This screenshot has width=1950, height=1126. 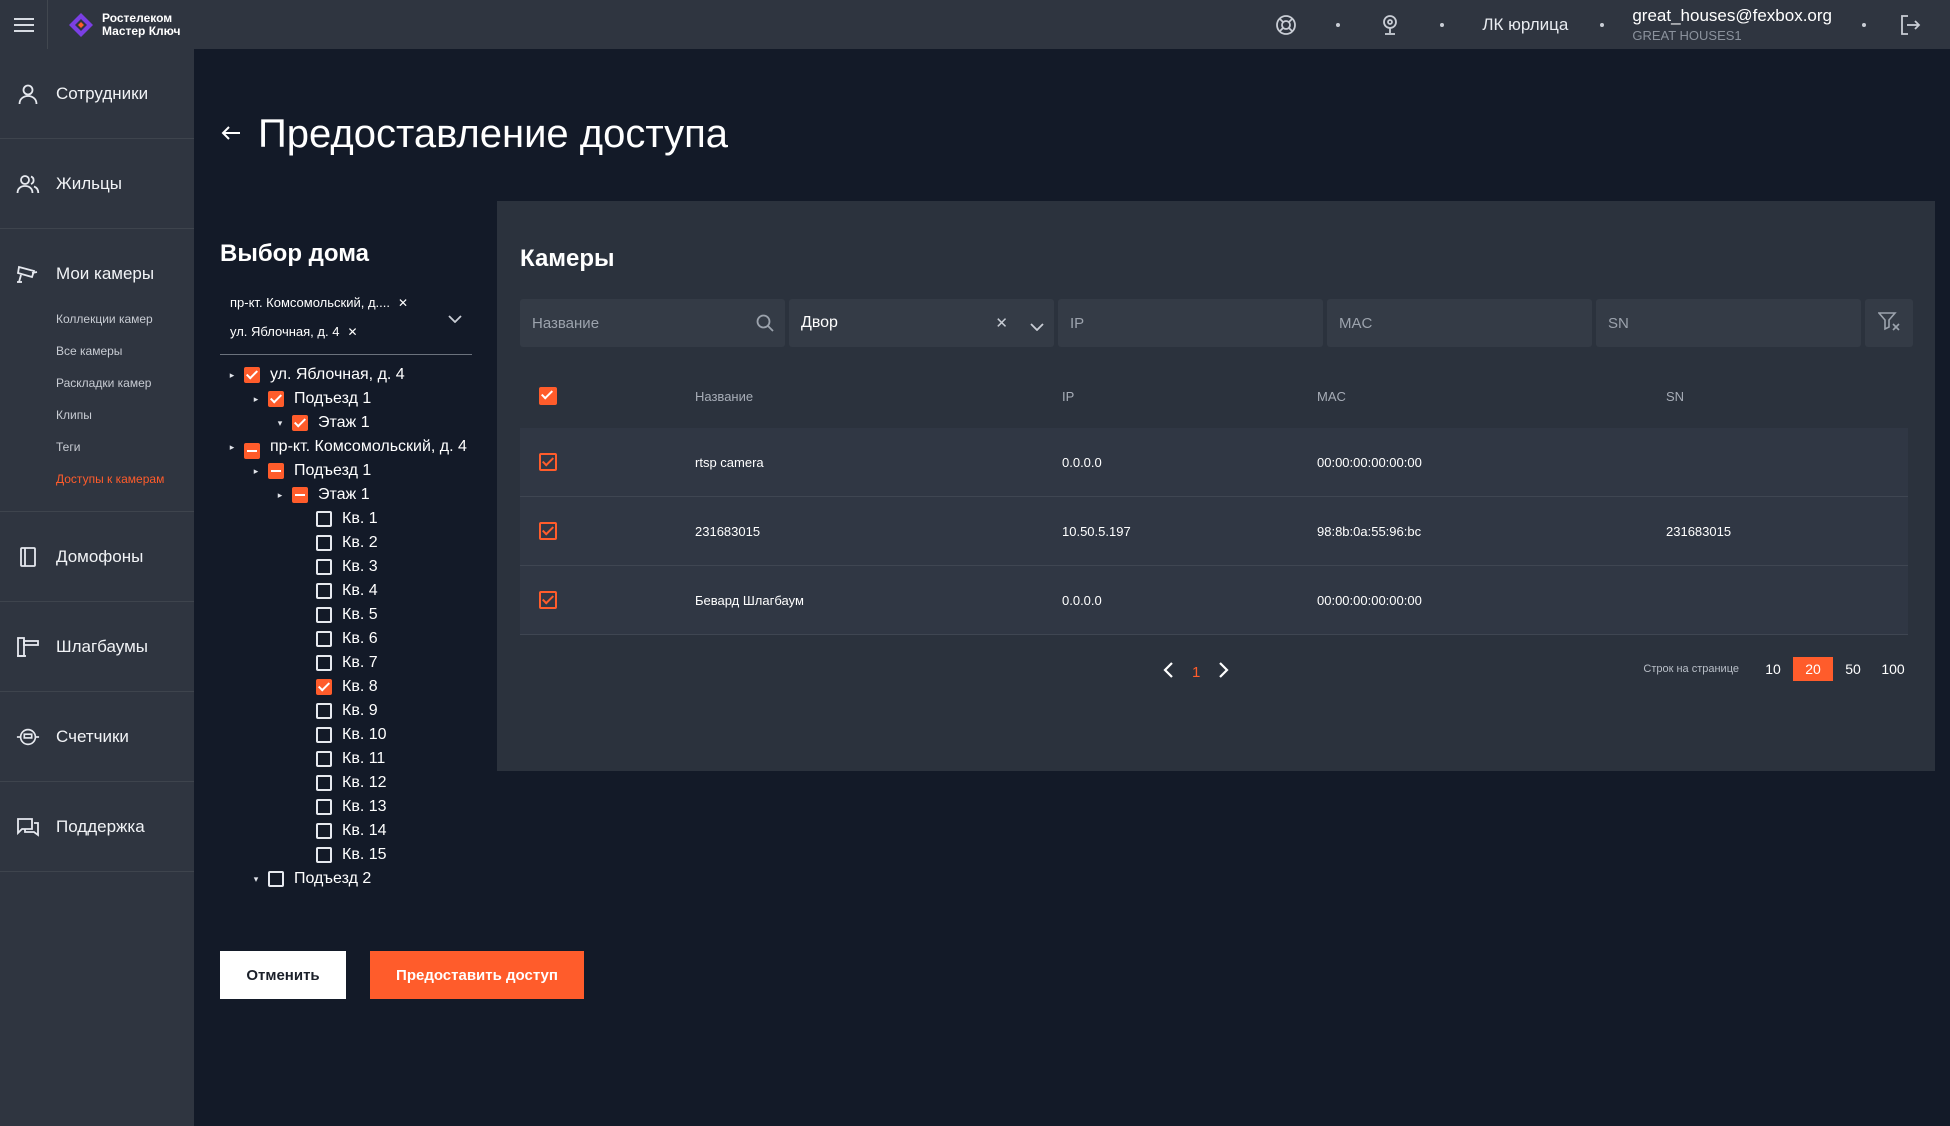 What do you see at coordinates (765, 325) in the screenshot?
I see `search-icon` at bounding box center [765, 325].